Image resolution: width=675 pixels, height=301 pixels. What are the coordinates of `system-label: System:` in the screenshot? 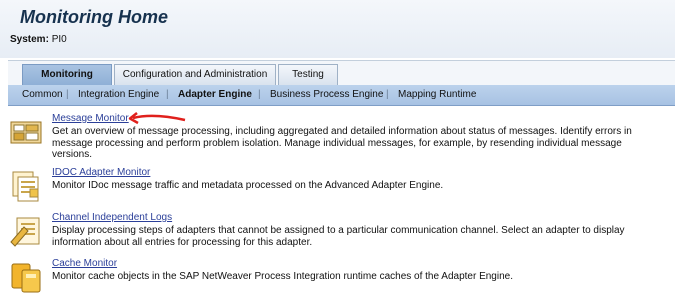 It's located at (29, 39).